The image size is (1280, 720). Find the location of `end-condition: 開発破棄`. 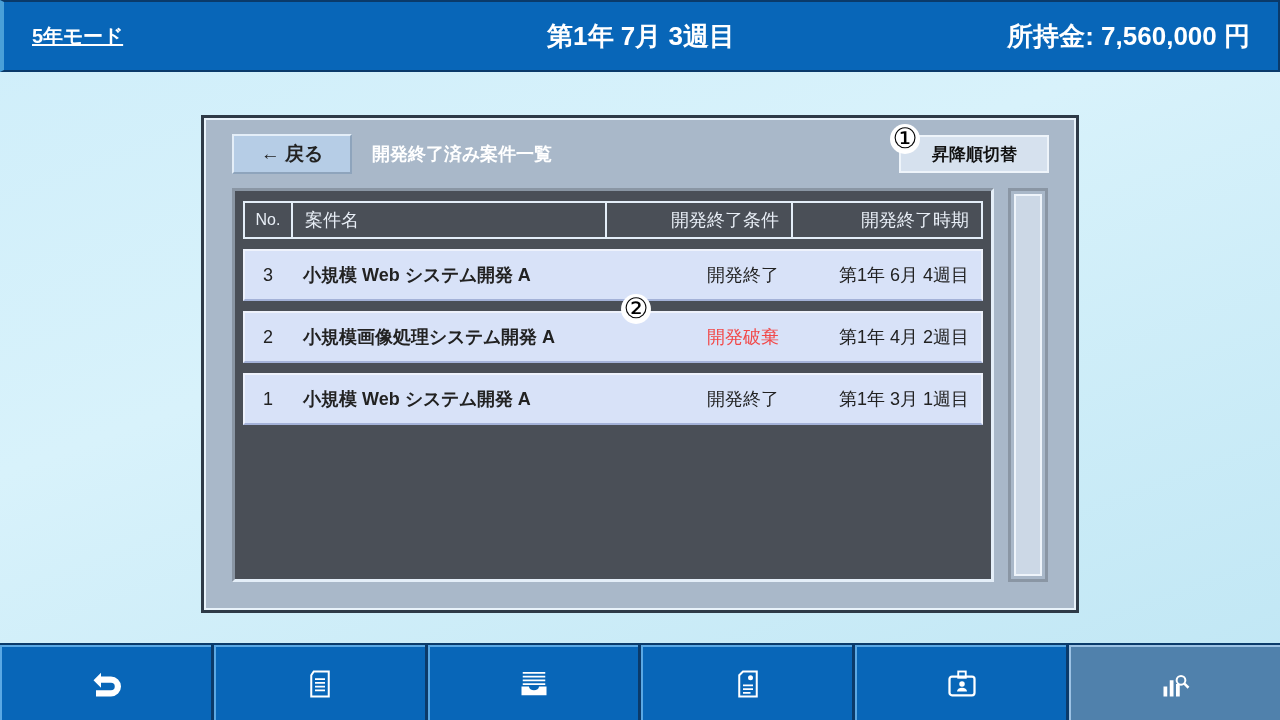

end-condition: 開発破棄 is located at coordinates (743, 337).